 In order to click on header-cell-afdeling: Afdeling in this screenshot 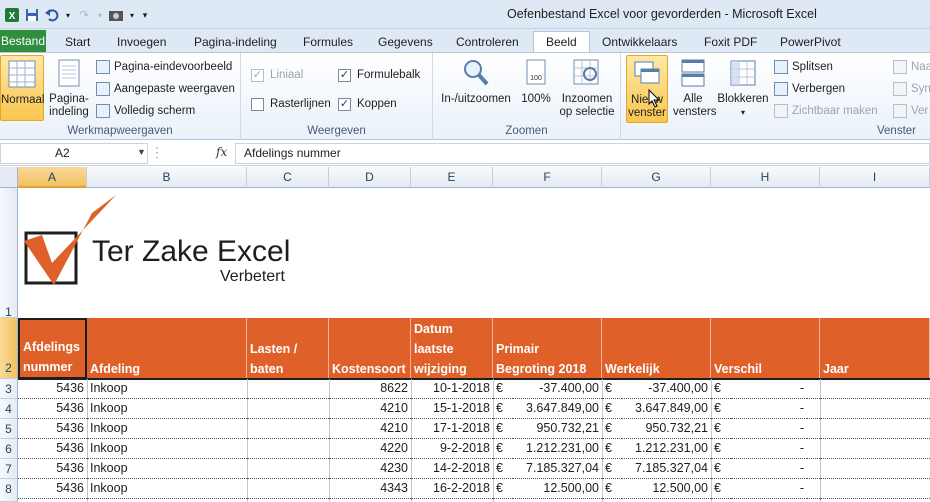, I will do `click(167, 348)`.